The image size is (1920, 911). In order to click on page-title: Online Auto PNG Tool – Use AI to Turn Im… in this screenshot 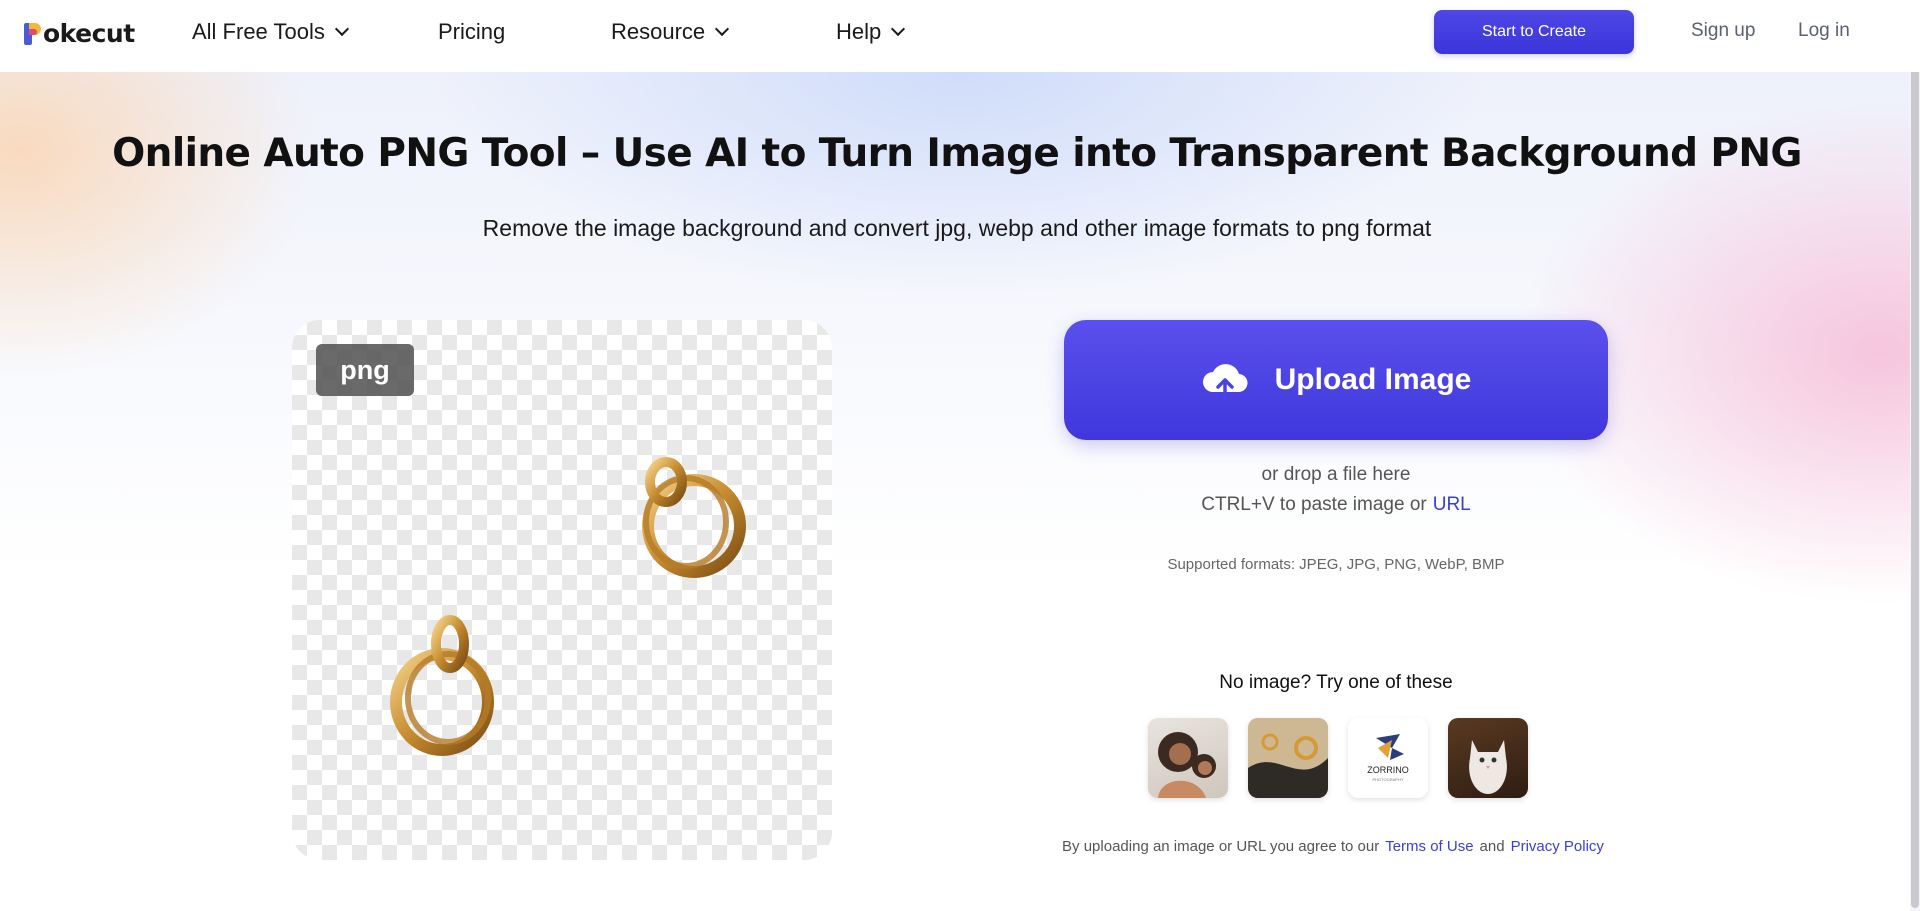, I will do `click(957, 153)`.